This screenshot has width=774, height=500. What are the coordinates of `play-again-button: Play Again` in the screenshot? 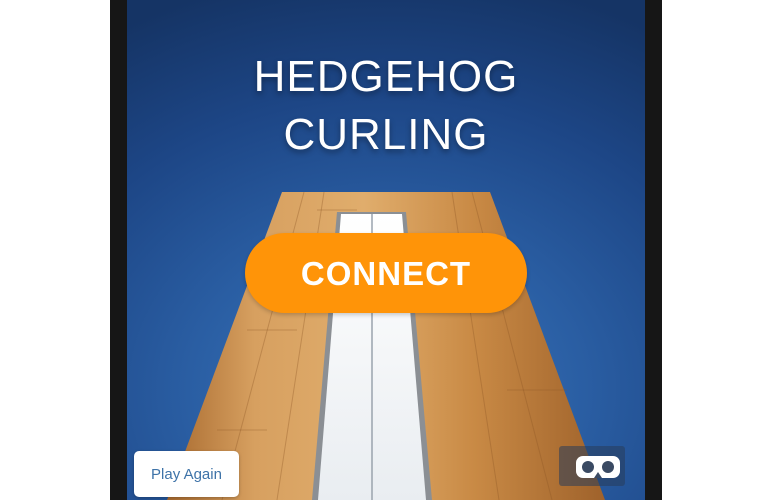 It's located at (186, 474).